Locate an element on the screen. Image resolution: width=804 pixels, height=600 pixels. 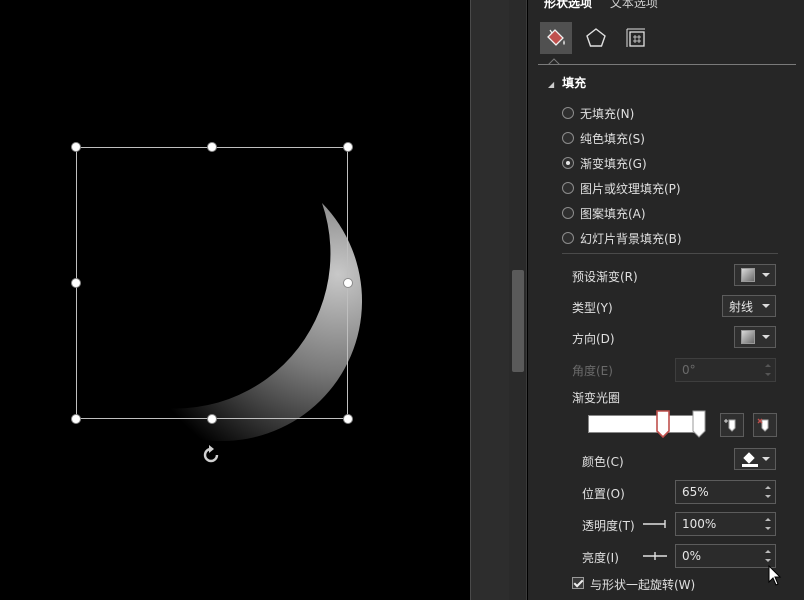
pane-tabs: 形状选项 文本选项 is located at coordinates (608, 5).